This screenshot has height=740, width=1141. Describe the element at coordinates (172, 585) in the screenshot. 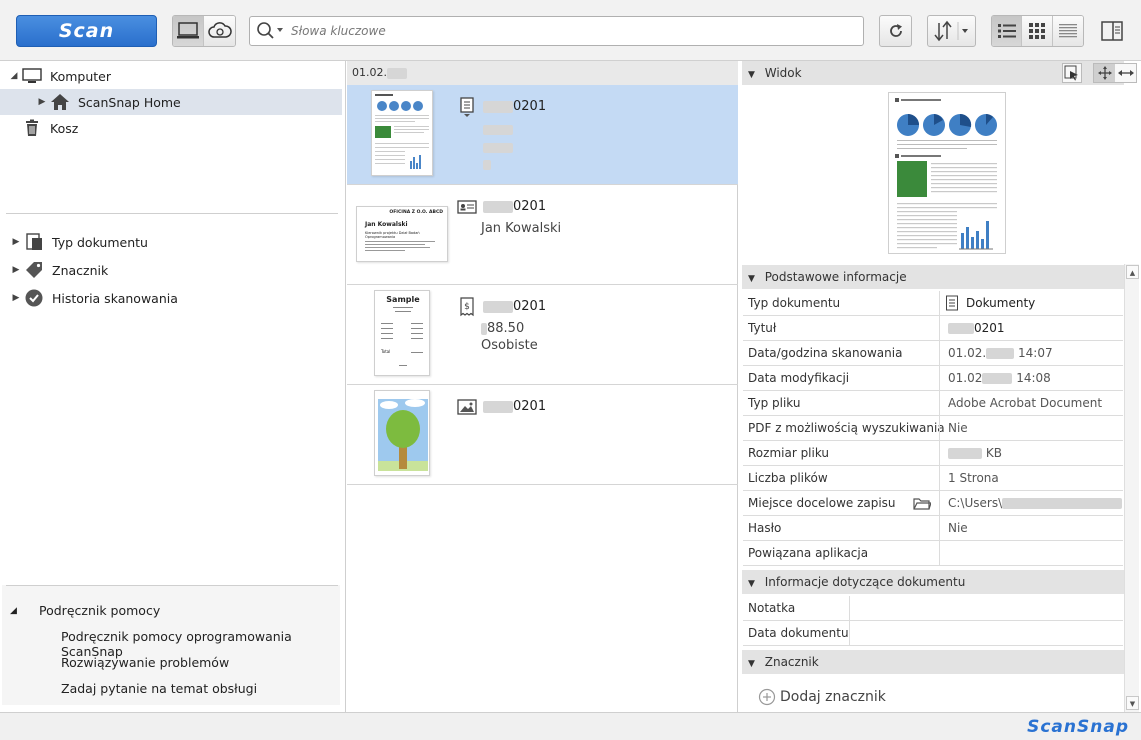

I see `divider` at that location.